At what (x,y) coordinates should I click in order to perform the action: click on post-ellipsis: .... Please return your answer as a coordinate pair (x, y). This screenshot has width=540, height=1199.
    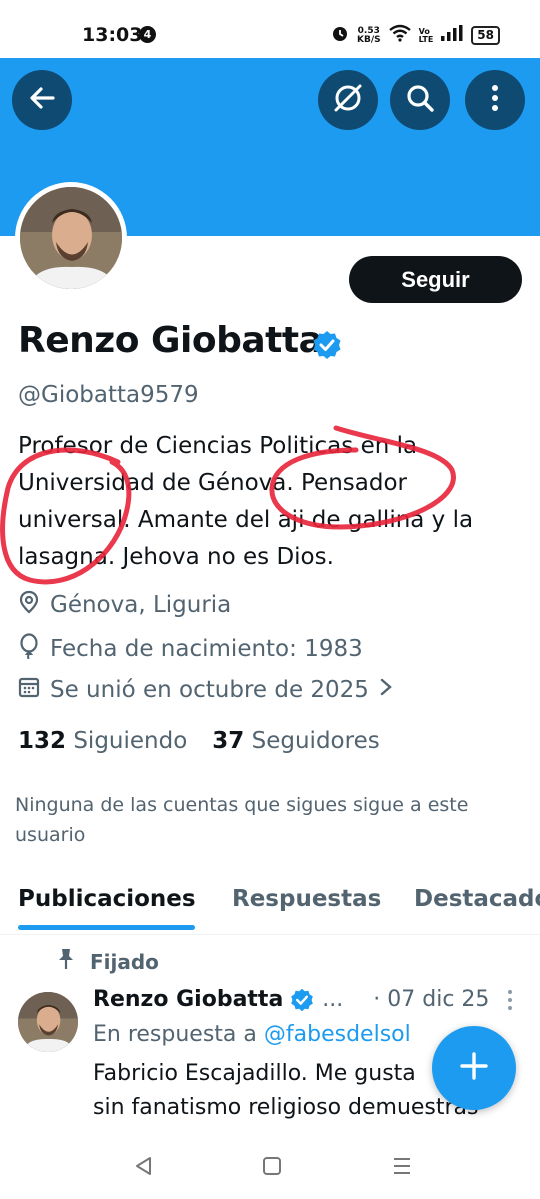
    Looking at the image, I should click on (333, 999).